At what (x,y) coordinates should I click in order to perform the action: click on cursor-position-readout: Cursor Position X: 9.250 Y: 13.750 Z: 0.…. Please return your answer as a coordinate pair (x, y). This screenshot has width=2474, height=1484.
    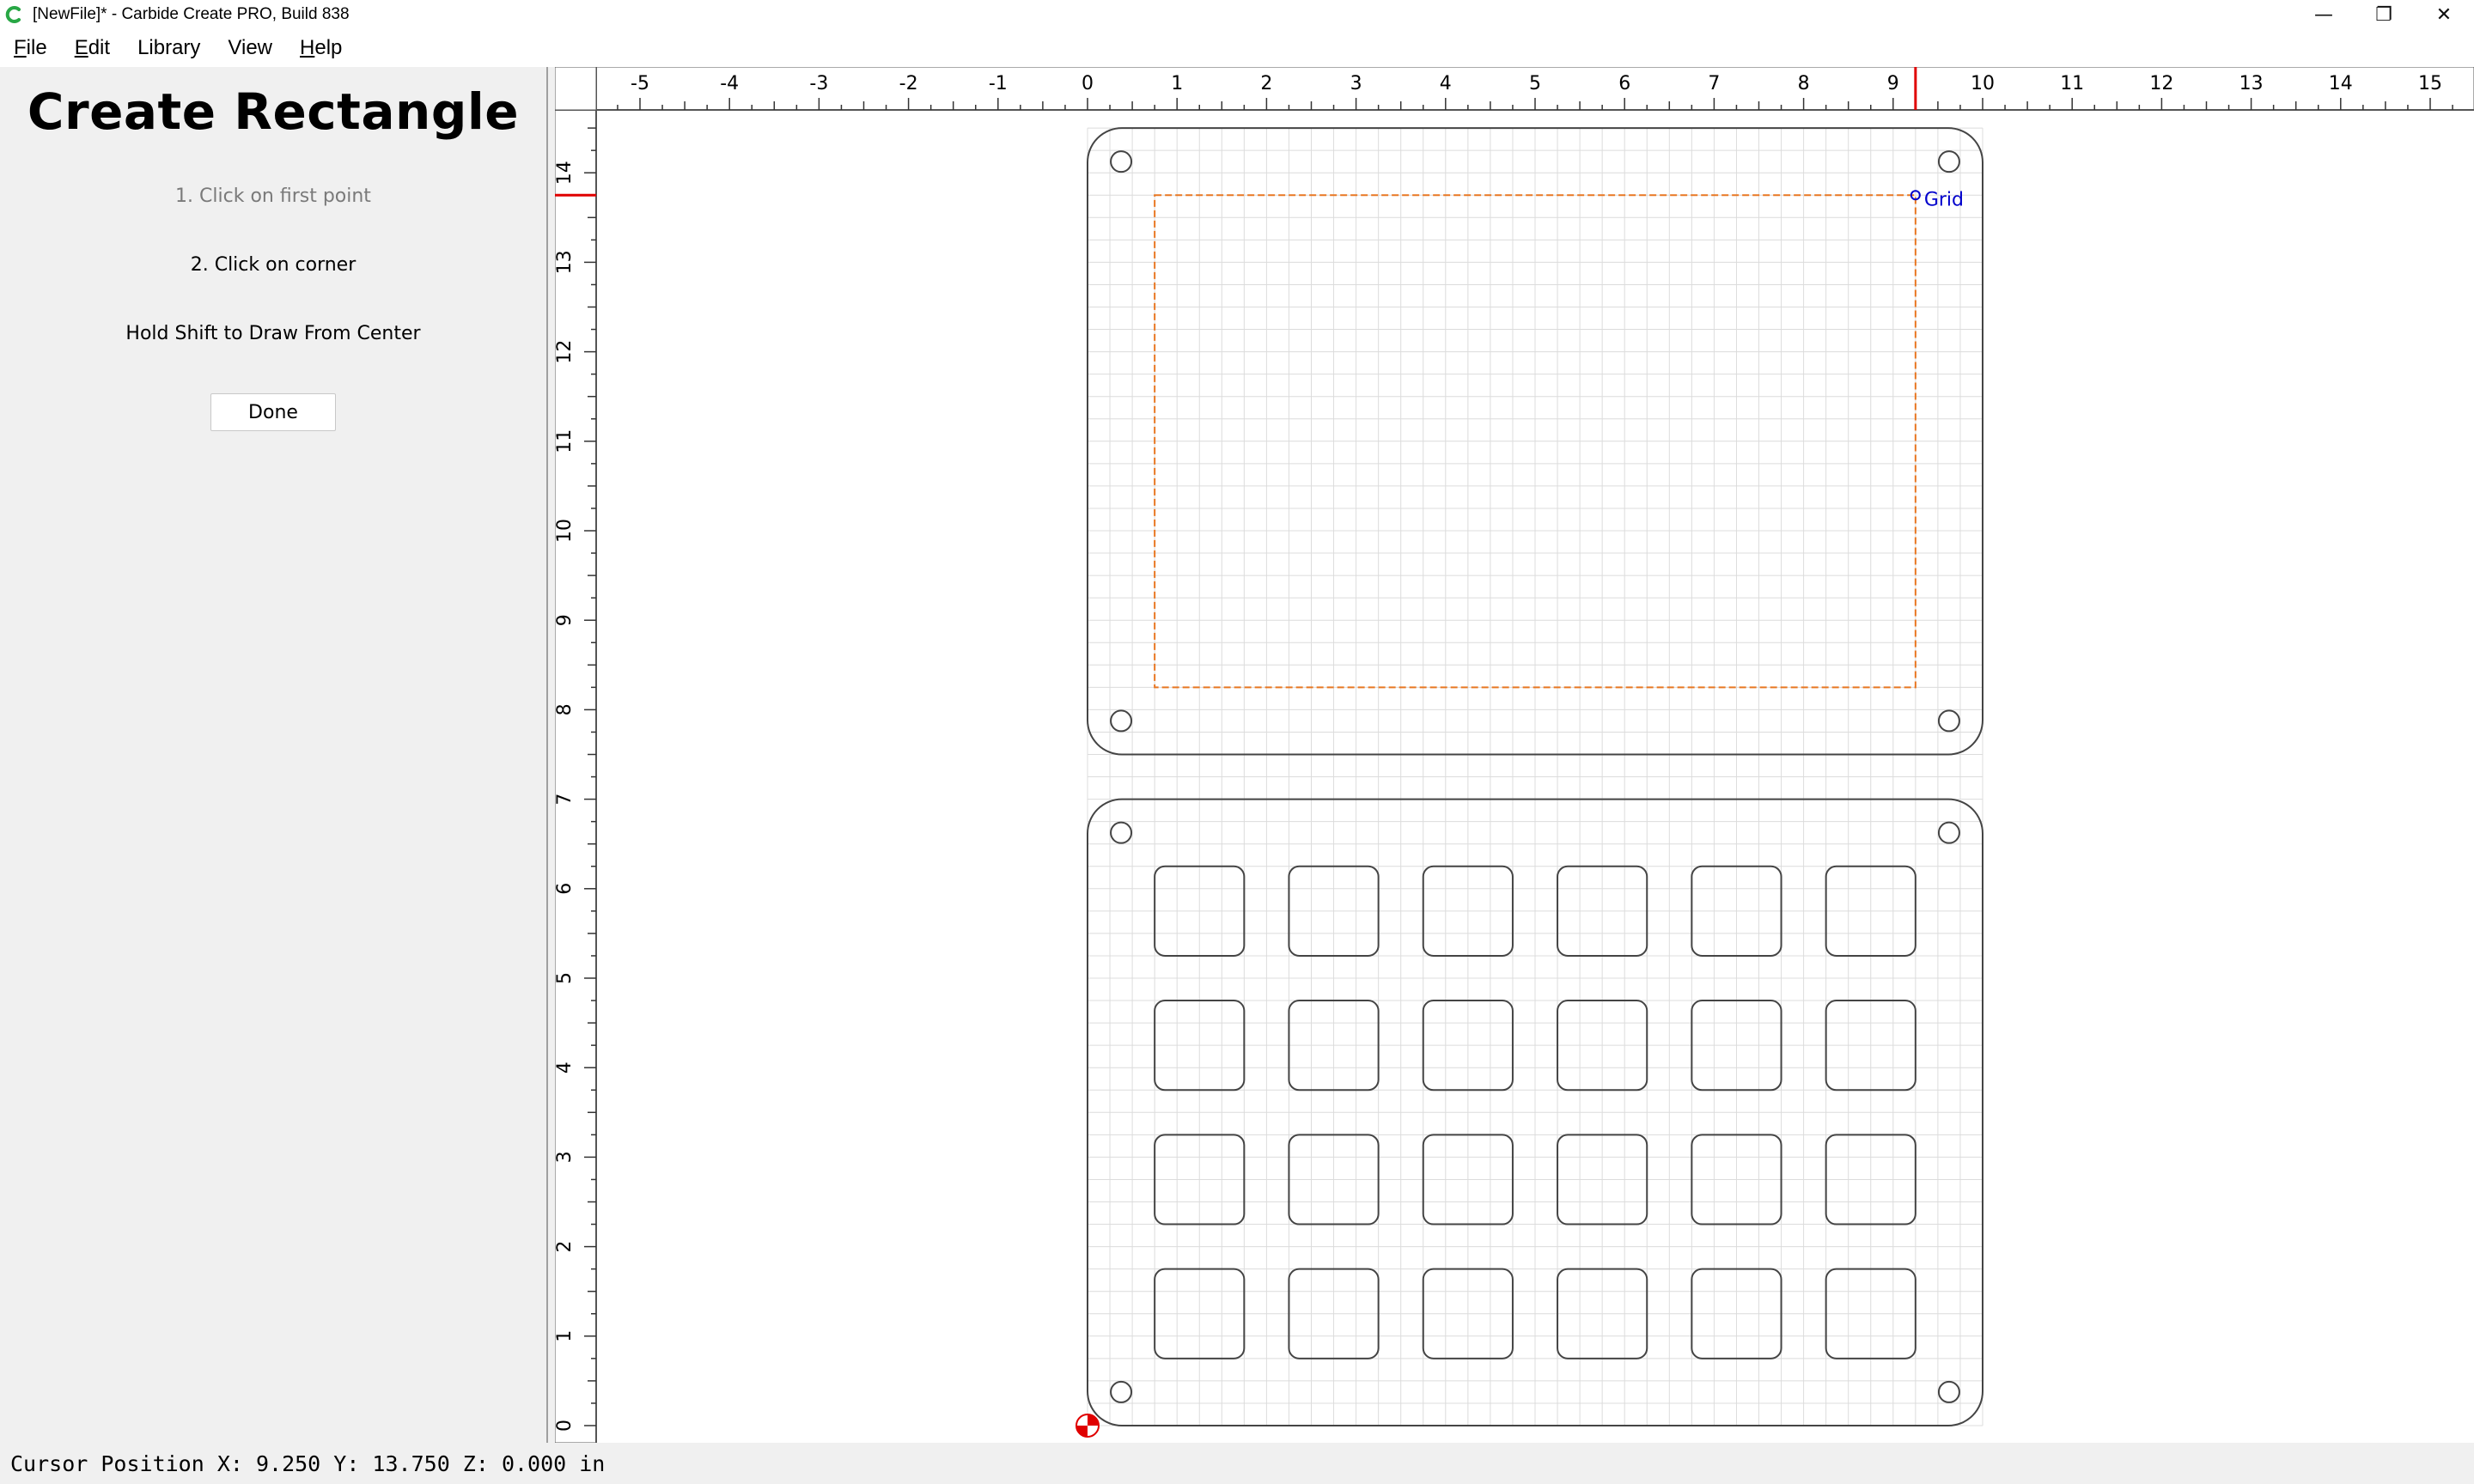
    Looking at the image, I should click on (308, 1464).